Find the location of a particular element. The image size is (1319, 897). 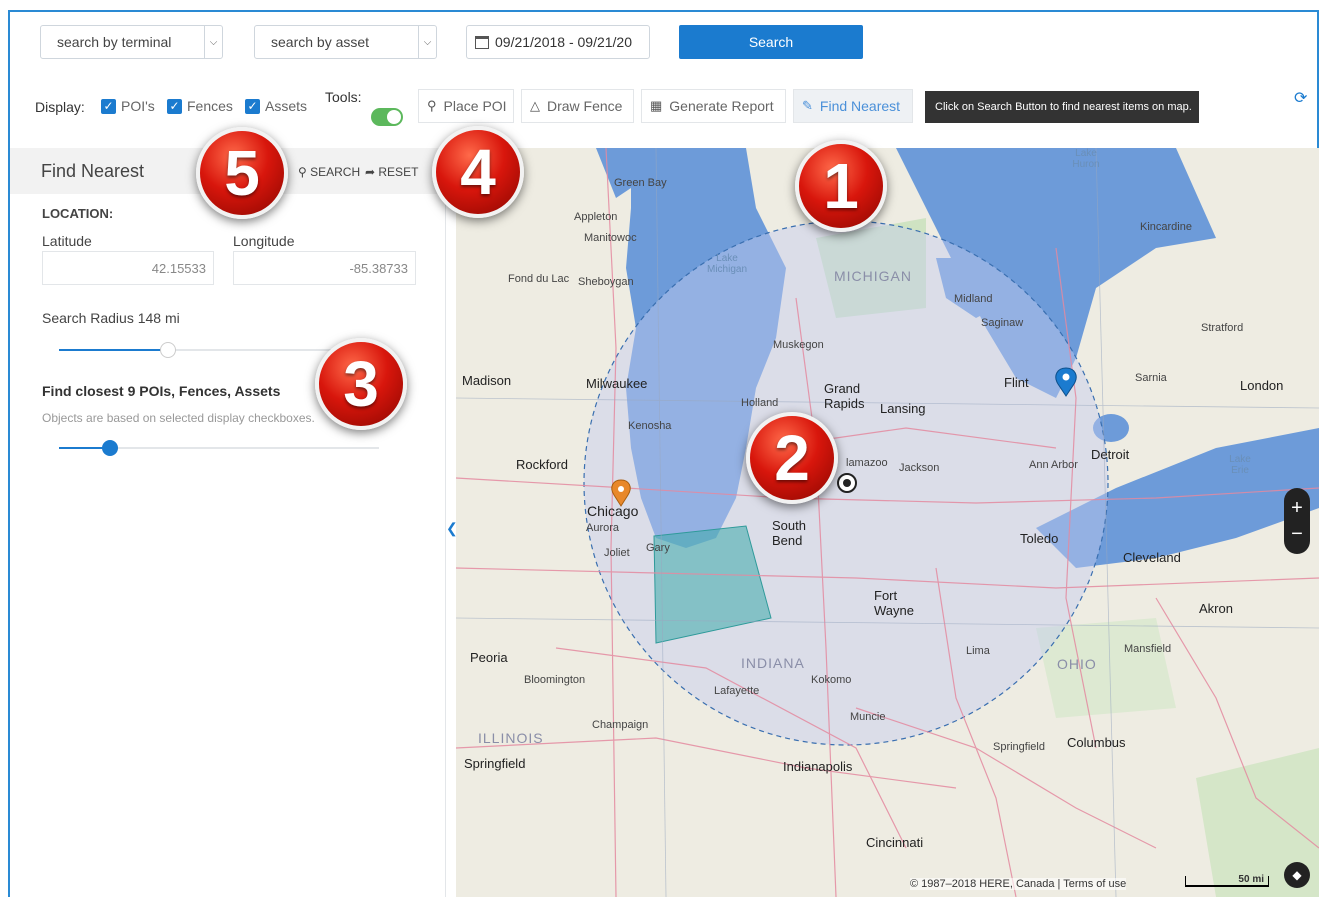

zoom-in-button: + is located at coordinates (1297, 508).